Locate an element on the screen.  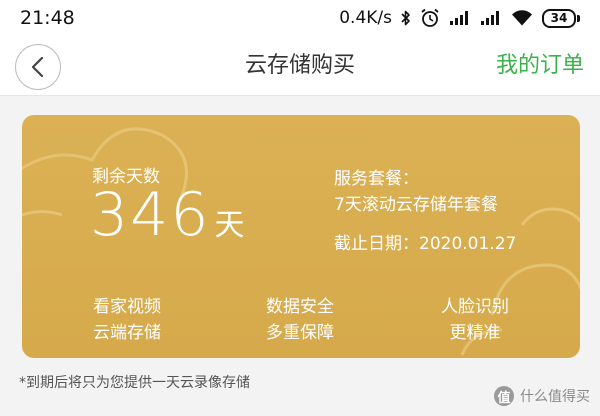
remaining-days: 346 天 is located at coordinates (167, 215).